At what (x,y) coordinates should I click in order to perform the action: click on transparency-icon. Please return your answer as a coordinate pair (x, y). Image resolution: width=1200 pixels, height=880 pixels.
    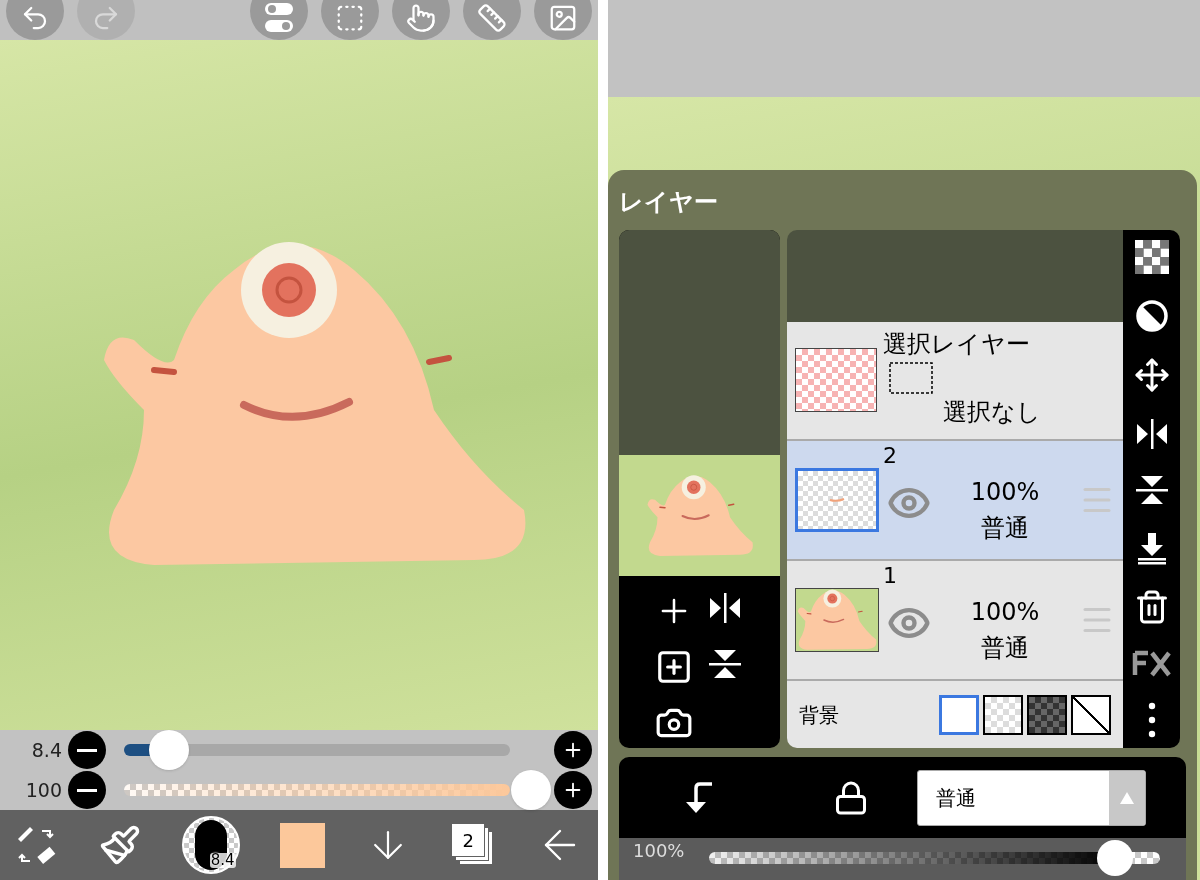
    Looking at the image, I should click on (1151, 257).